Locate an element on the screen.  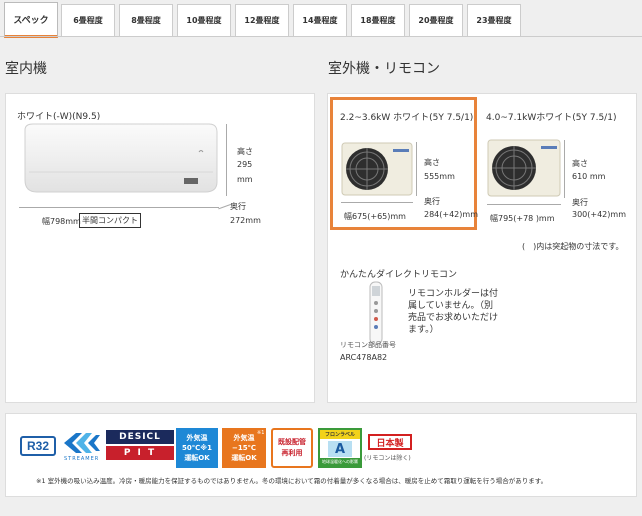
outdoor-2-width-value: 幅795(+78 )mm is located at coordinates (522, 218).